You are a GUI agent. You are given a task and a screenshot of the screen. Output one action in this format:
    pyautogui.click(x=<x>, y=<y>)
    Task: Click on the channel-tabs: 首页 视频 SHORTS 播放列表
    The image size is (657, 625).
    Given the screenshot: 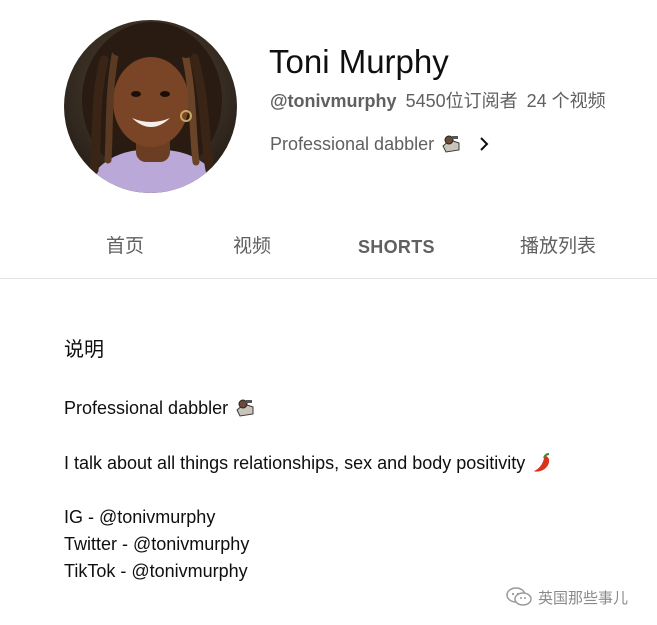 What is the action you would take?
    pyautogui.click(x=328, y=251)
    